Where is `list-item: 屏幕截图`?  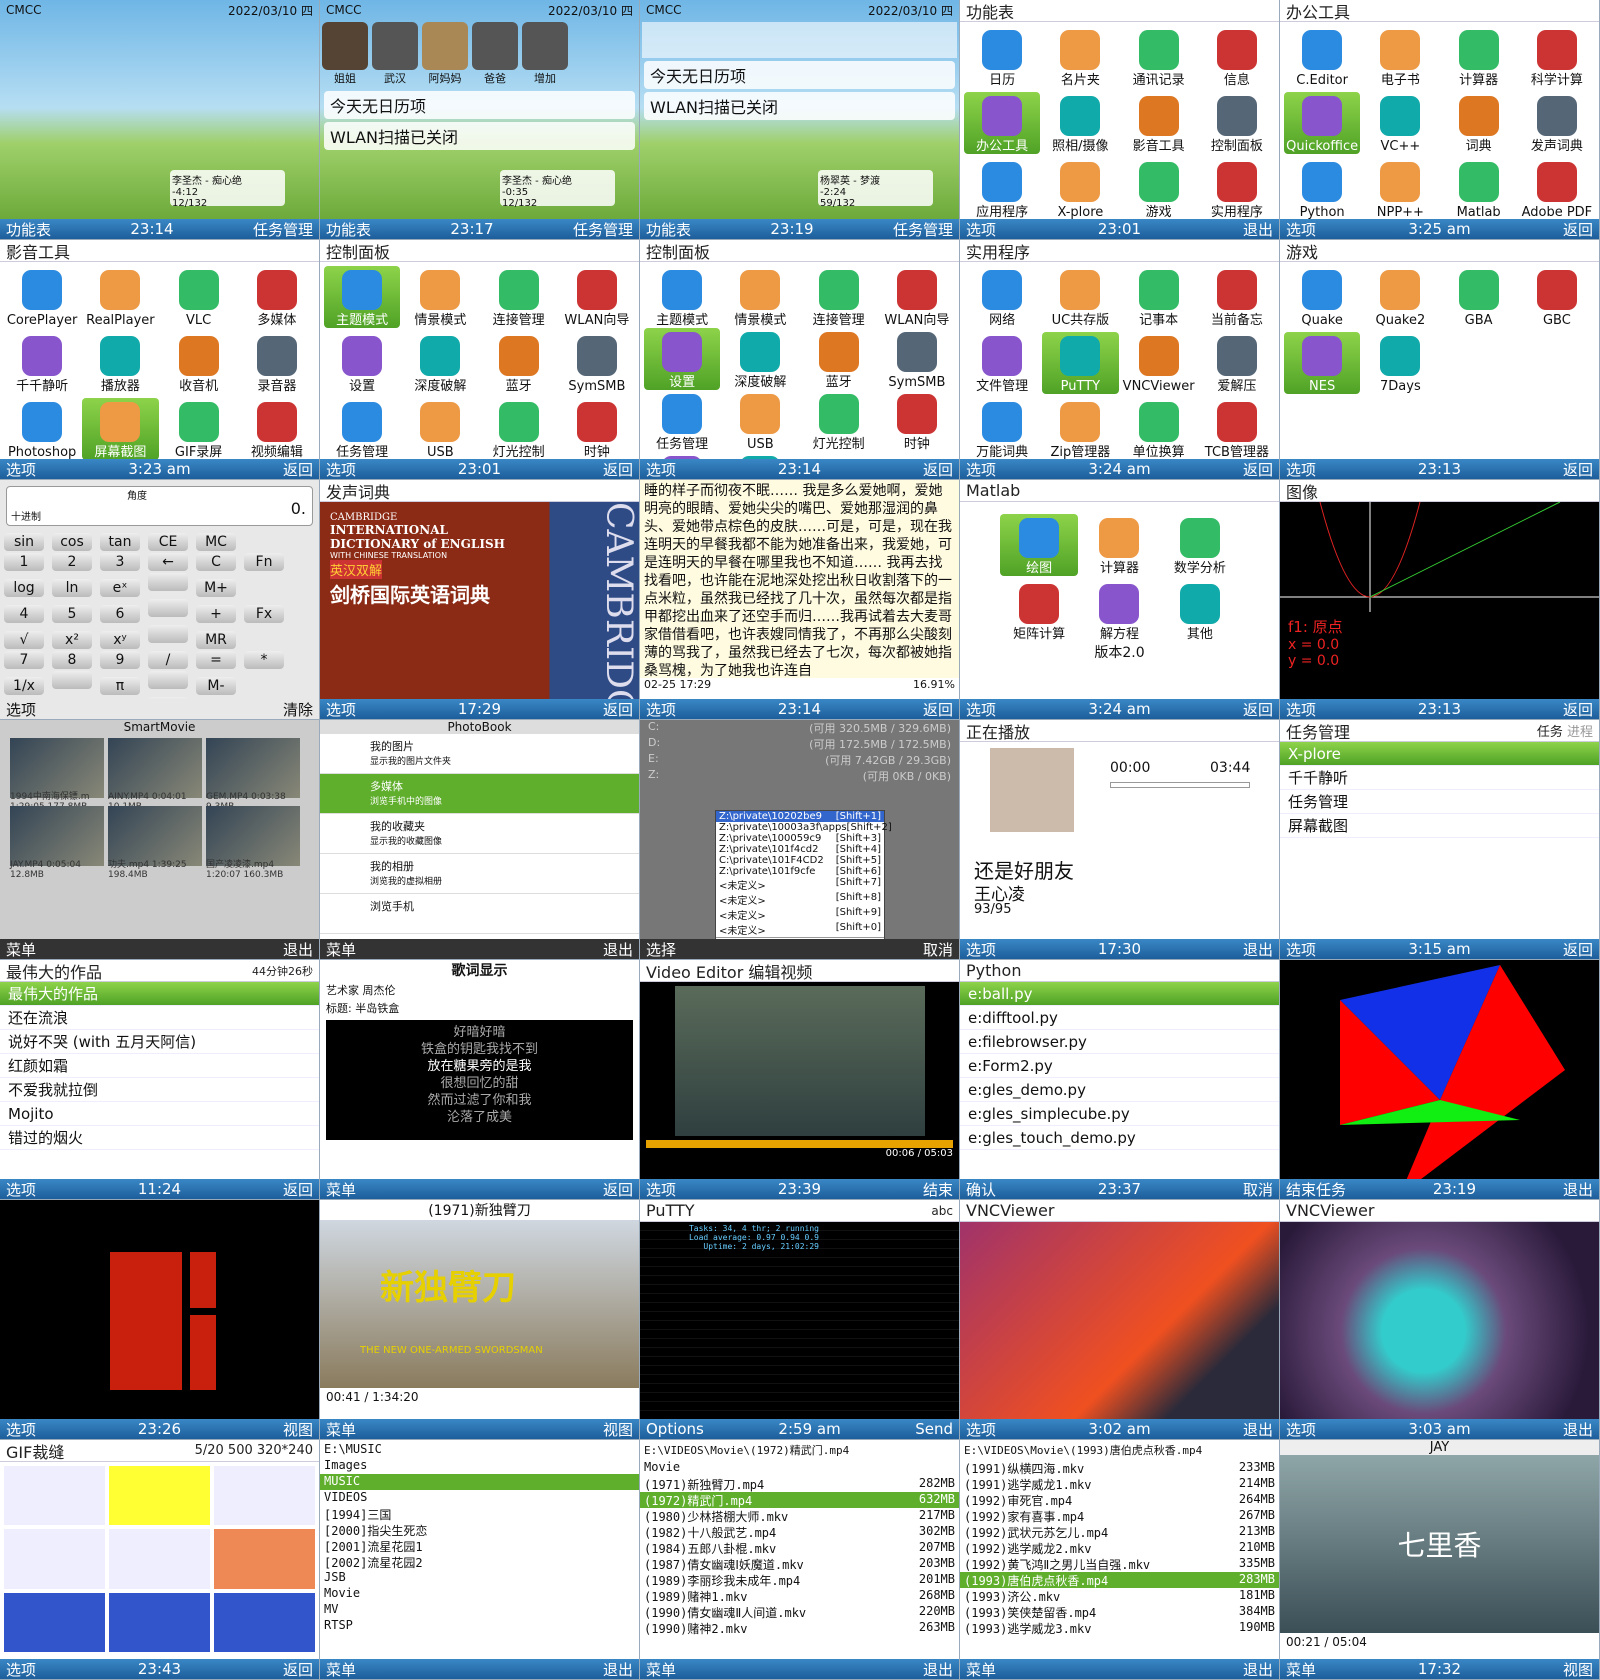 list-item: 屏幕截图 is located at coordinates (1439, 826).